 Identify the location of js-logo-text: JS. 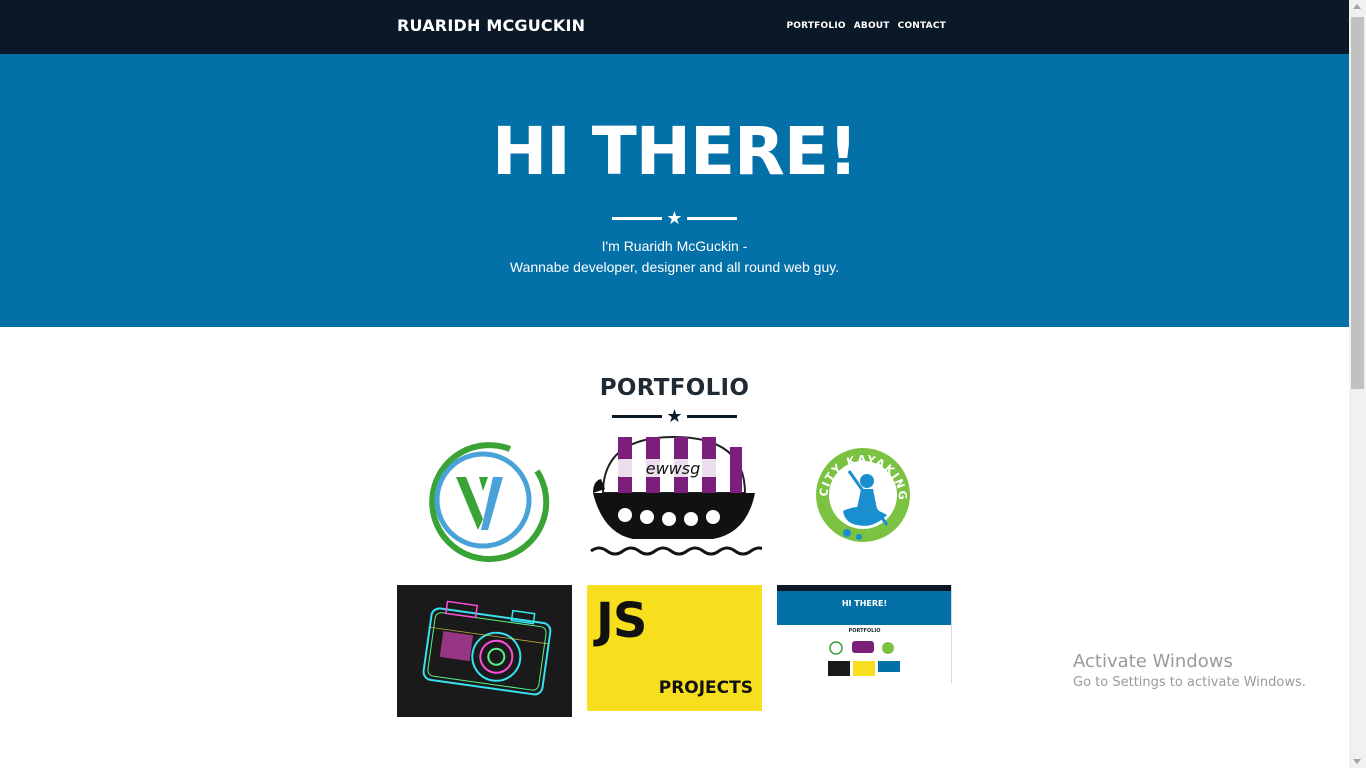
(621, 621).